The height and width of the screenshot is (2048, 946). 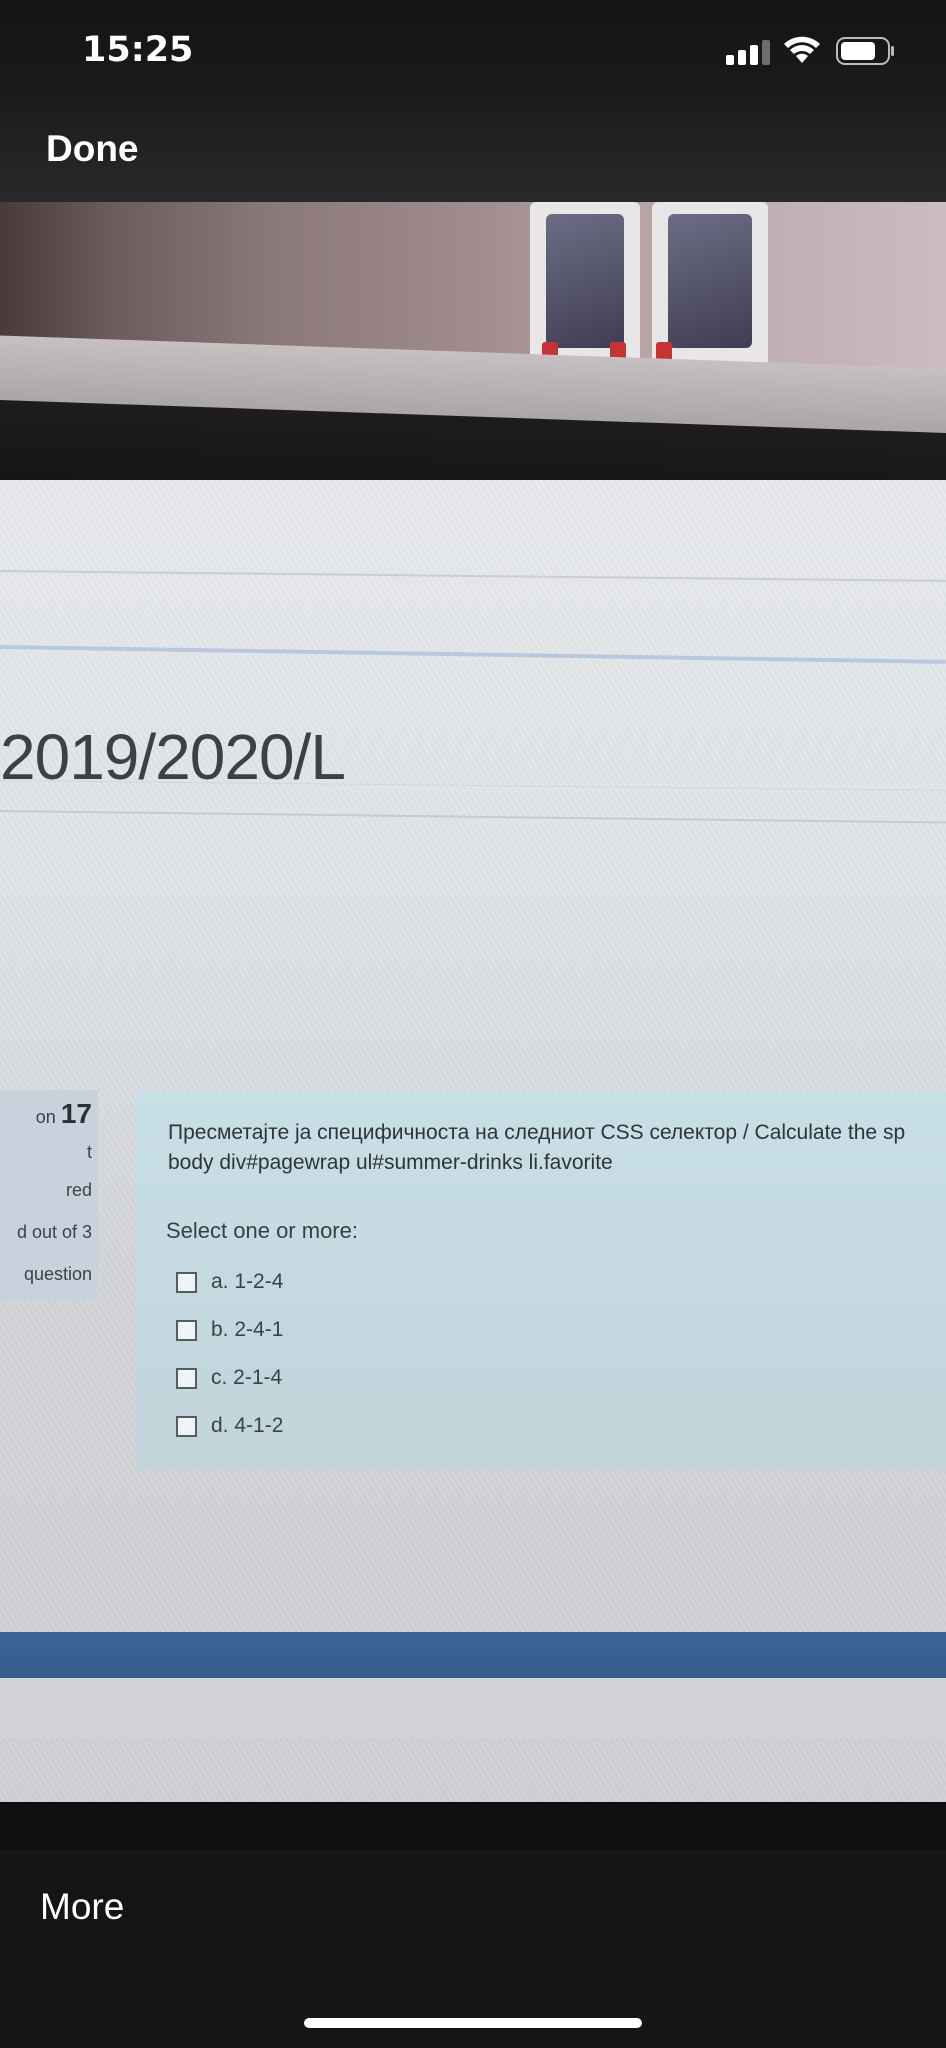 I want to click on wifi-icon, so click(x=802, y=49).